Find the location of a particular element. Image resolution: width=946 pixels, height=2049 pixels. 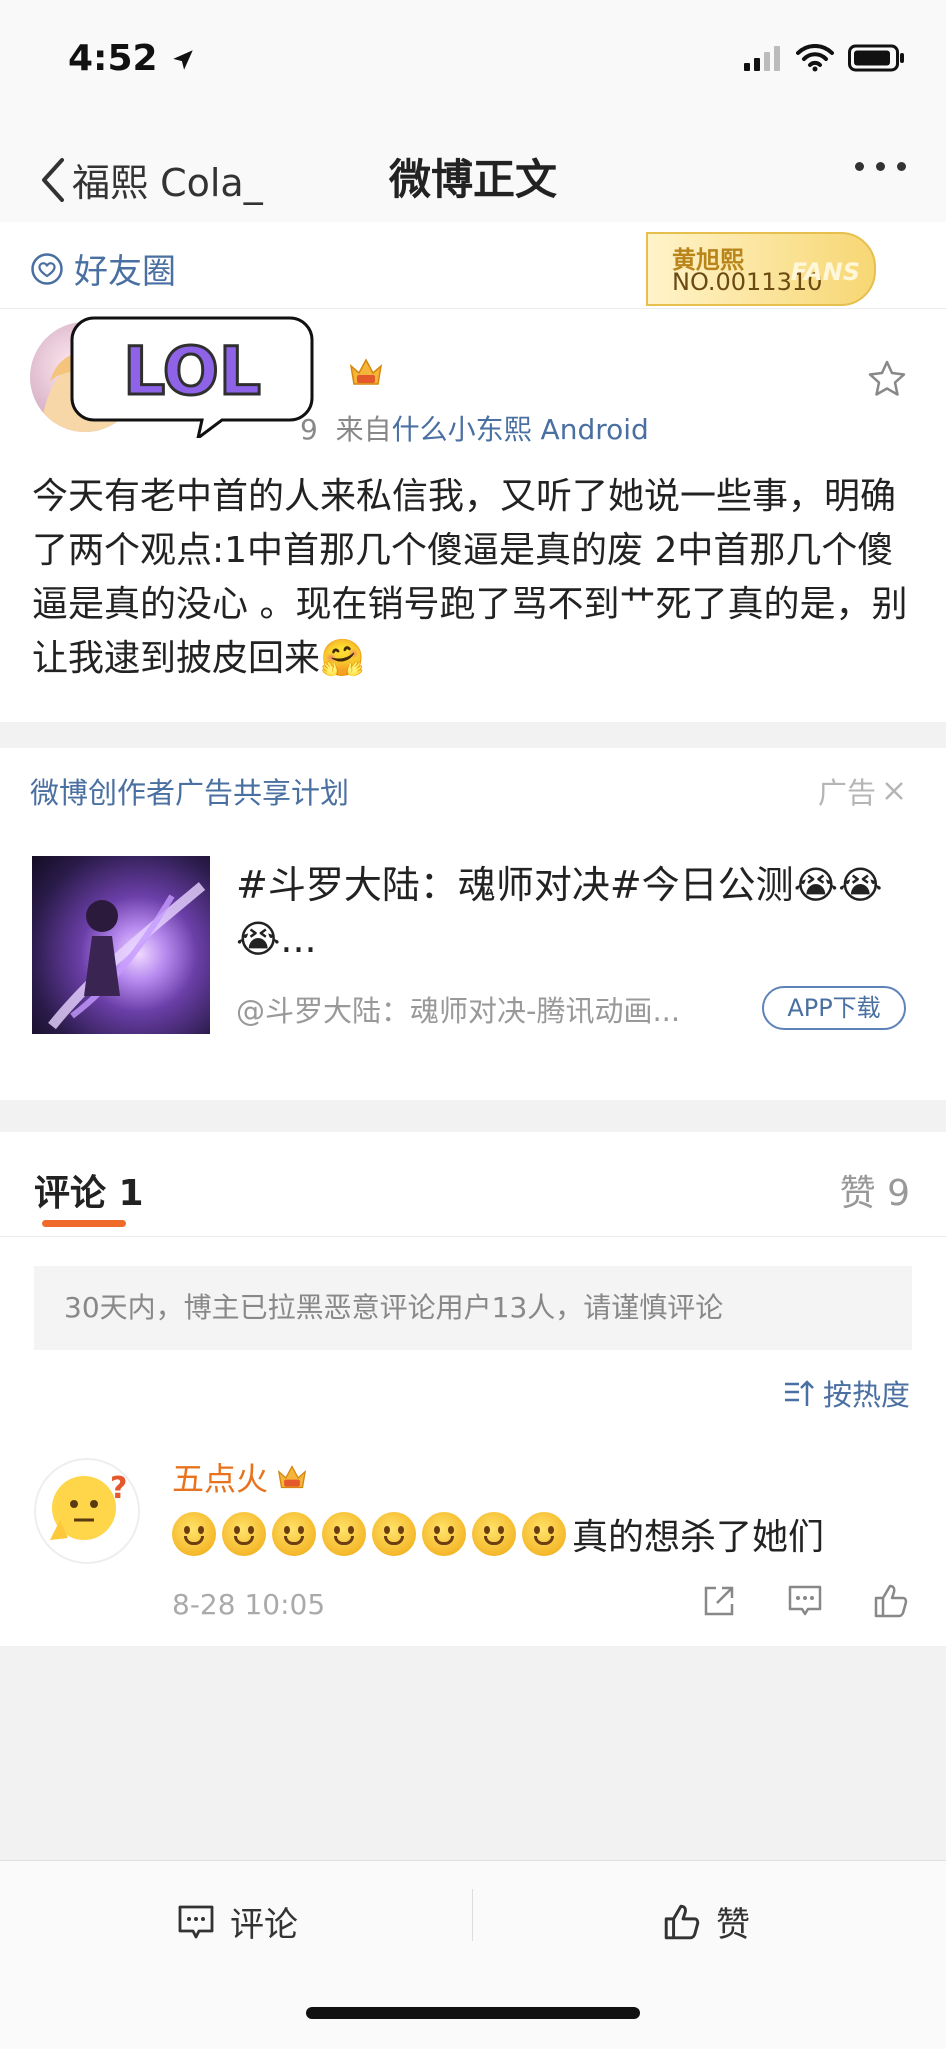

emoji-avatar-icon: ? is located at coordinates (88, 1505).